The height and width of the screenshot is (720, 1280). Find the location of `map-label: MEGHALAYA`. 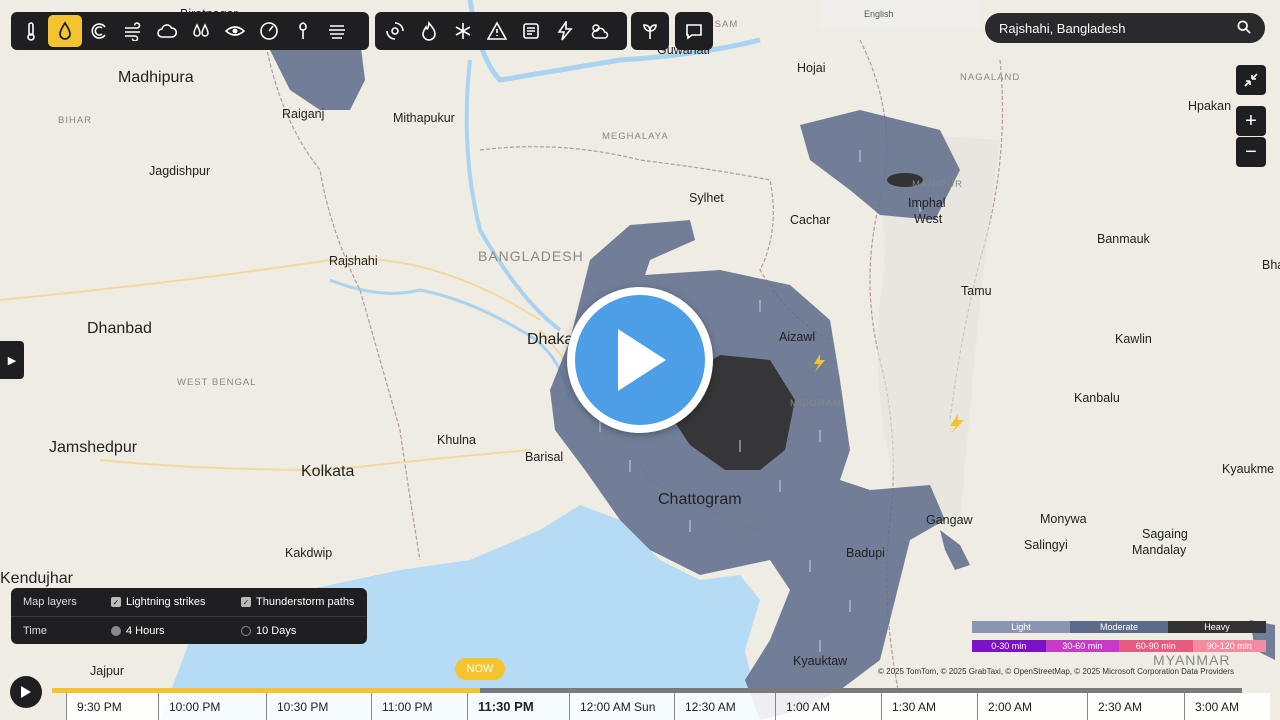

map-label: MEGHALAYA is located at coordinates (635, 136).